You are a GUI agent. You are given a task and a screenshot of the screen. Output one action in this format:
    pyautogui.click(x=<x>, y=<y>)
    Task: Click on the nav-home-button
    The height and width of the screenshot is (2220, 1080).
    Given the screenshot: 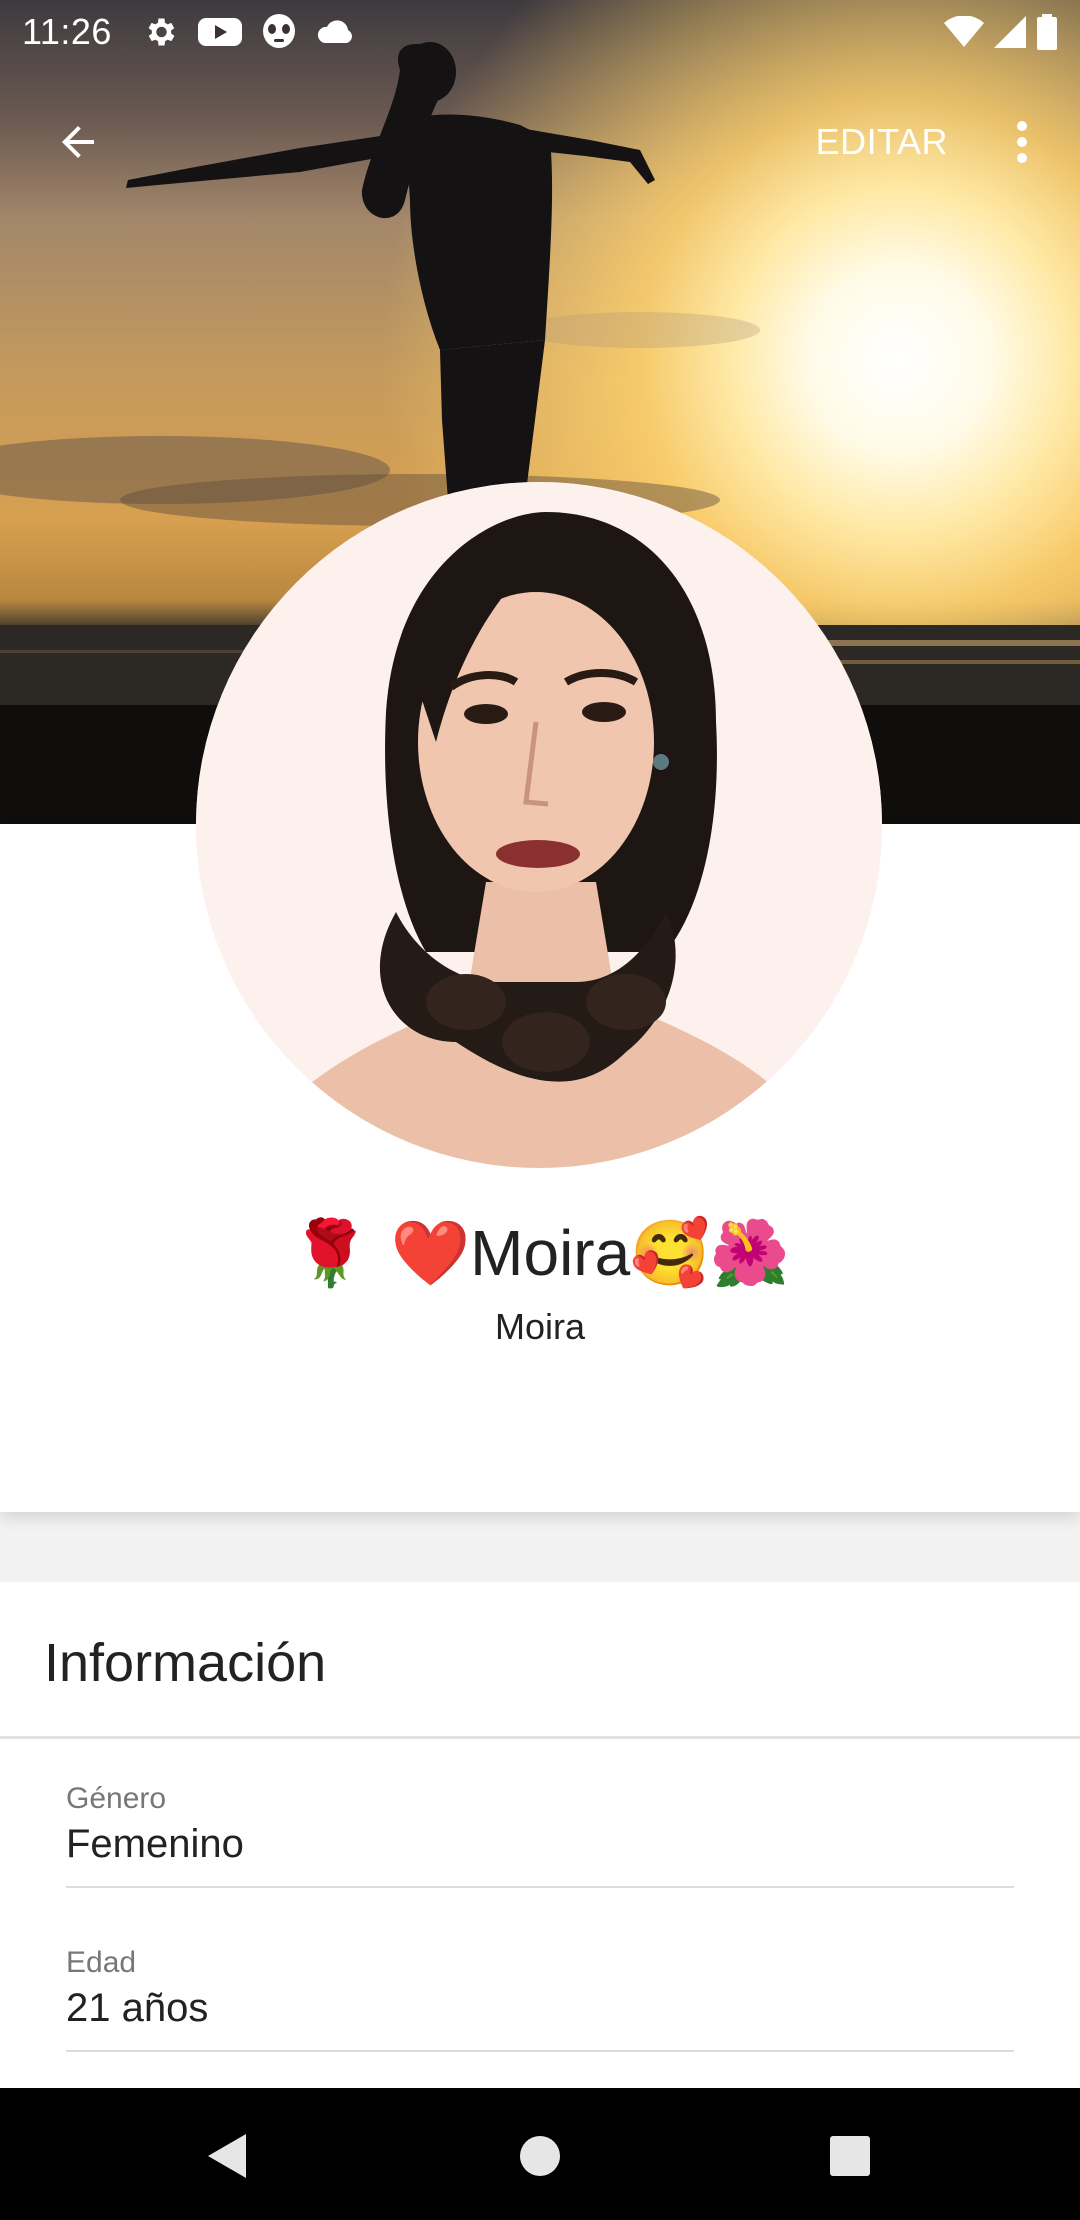 What is the action you would take?
    pyautogui.click(x=540, y=2156)
    